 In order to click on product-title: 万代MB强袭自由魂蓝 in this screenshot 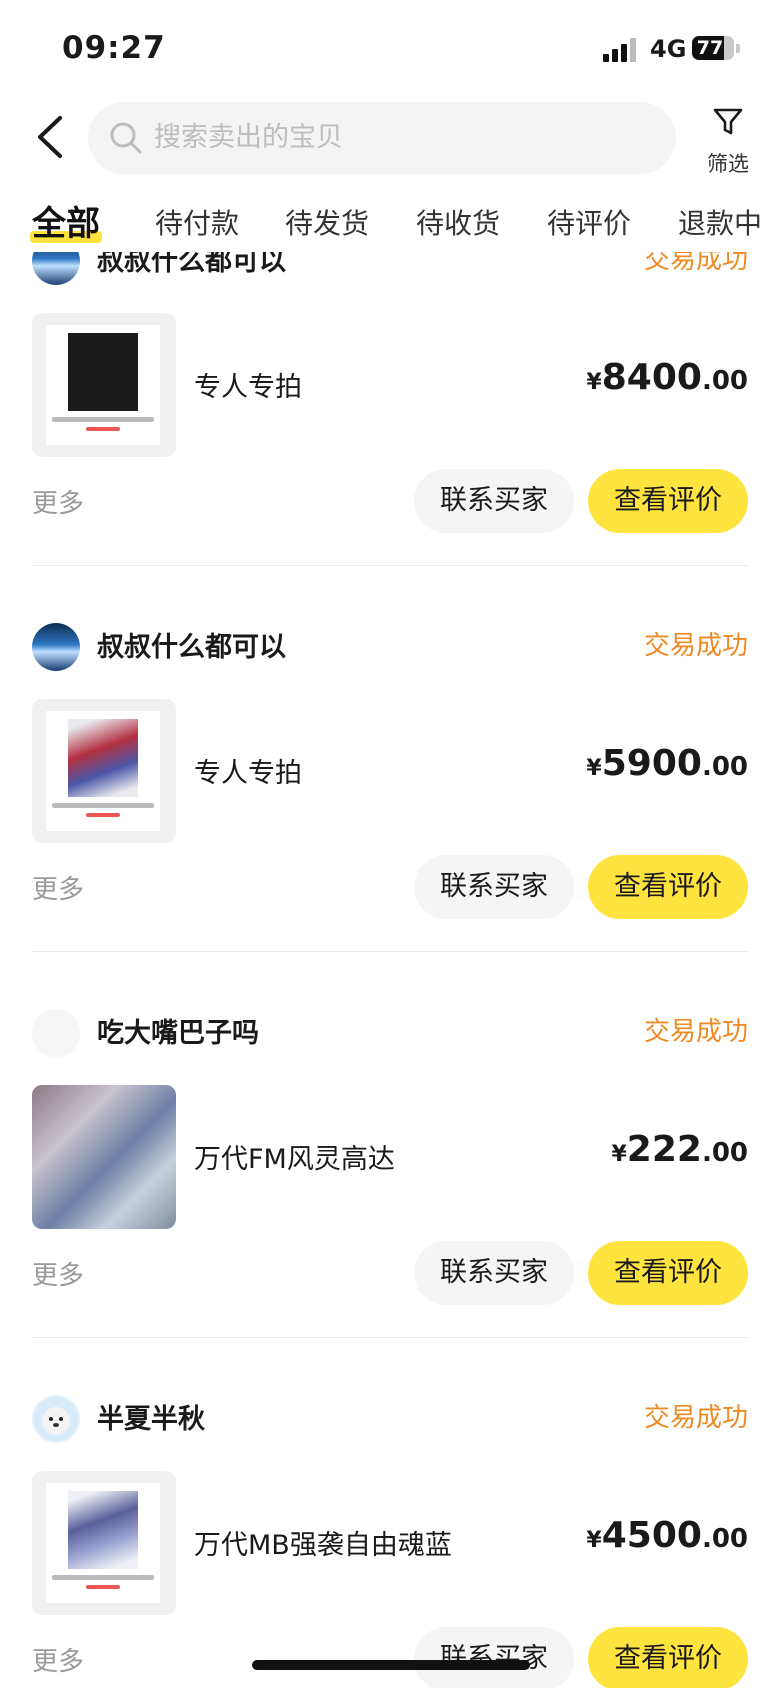, I will do `click(323, 1542)`.